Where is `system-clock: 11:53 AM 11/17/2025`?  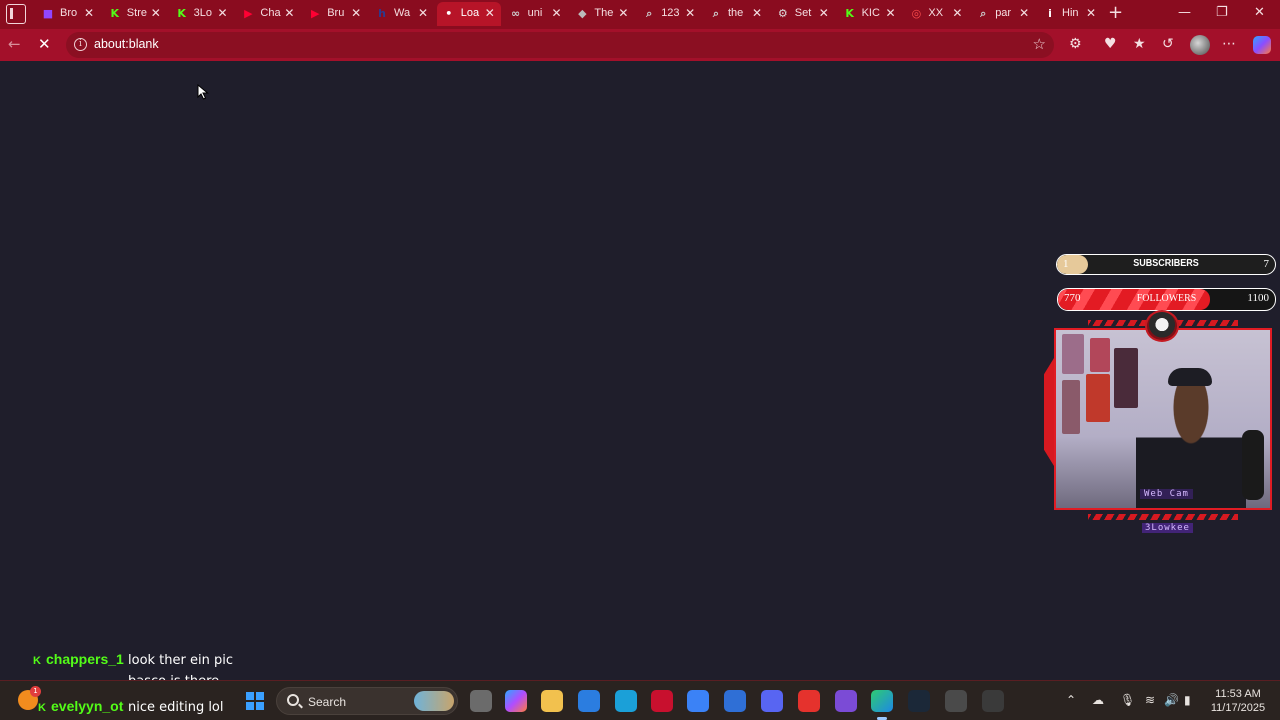
system-clock: 11:53 AM 11/17/2025 is located at coordinates (1238, 701).